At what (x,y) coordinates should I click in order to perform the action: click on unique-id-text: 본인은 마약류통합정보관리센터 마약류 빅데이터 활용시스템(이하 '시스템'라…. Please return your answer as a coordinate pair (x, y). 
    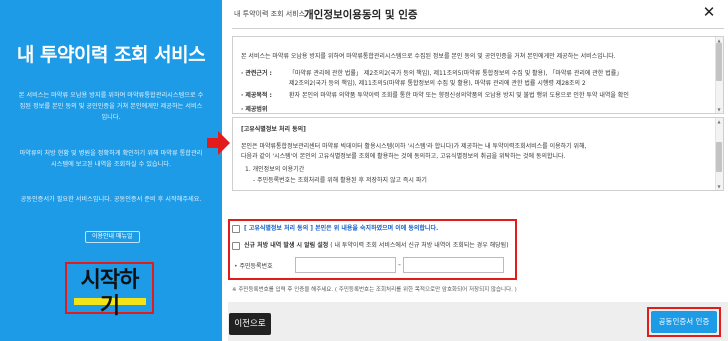
    Looking at the image, I should click on (414, 146).